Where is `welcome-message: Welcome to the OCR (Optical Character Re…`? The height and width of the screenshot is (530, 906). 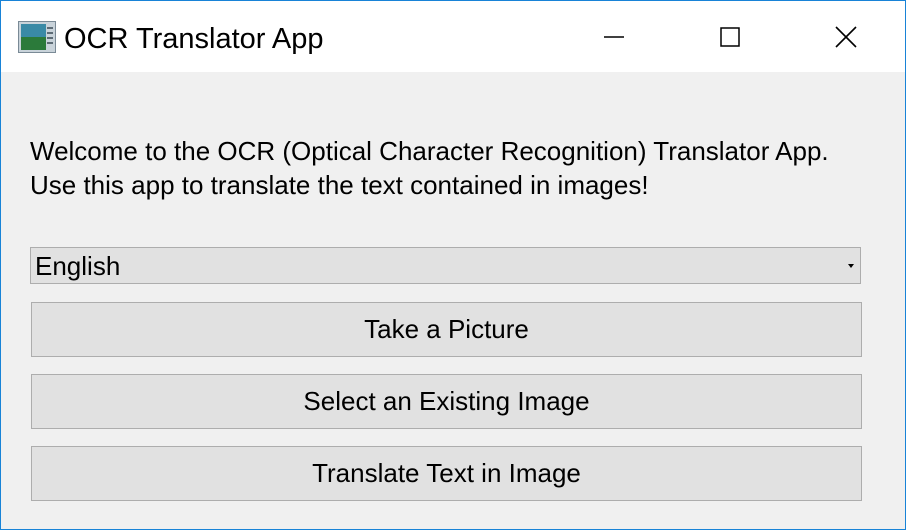 welcome-message: Welcome to the OCR (Optical Character Re… is located at coordinates (429, 168).